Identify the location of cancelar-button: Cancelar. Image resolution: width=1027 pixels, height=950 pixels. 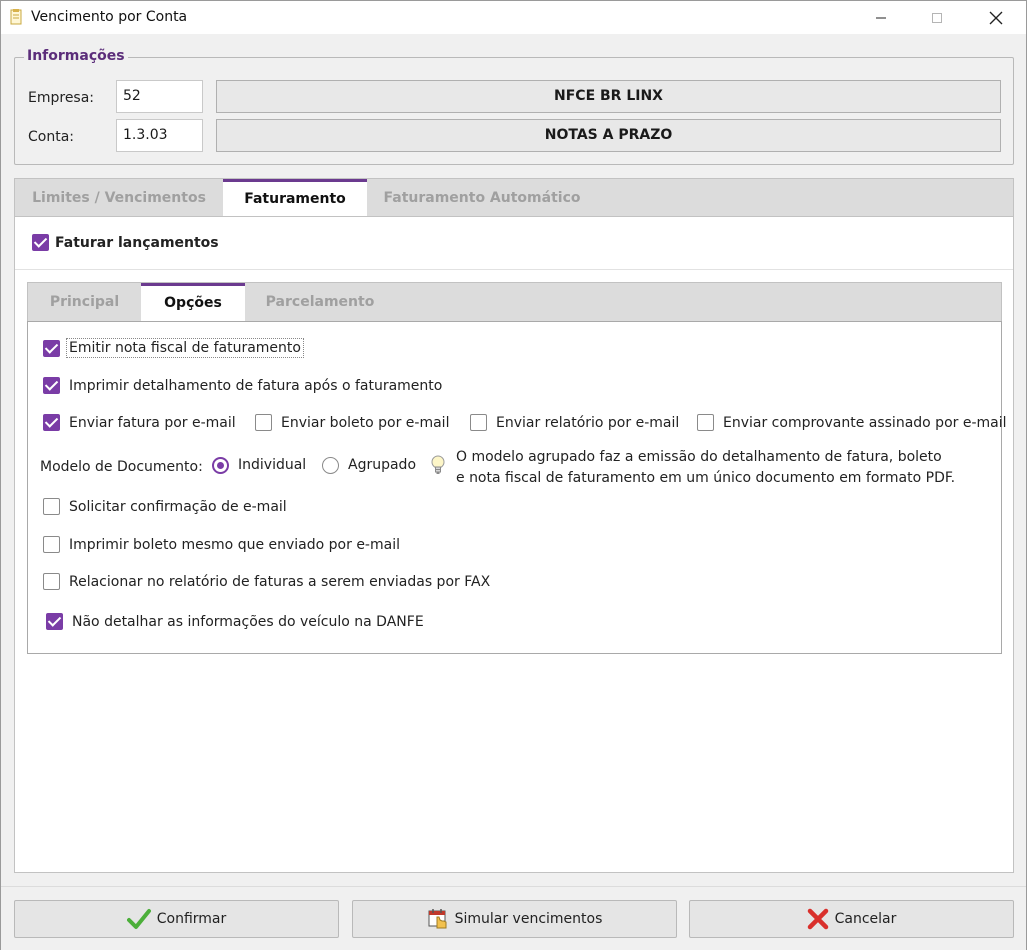
(851, 919).